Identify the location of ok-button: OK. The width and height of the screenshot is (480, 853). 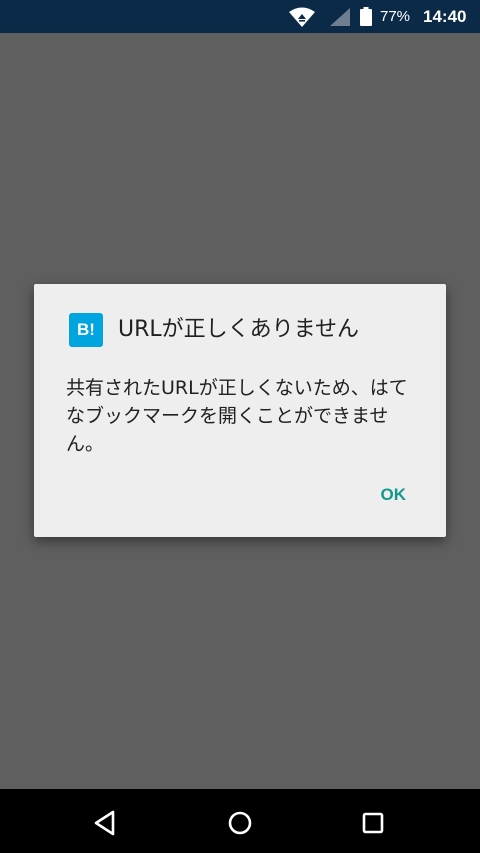
(394, 495).